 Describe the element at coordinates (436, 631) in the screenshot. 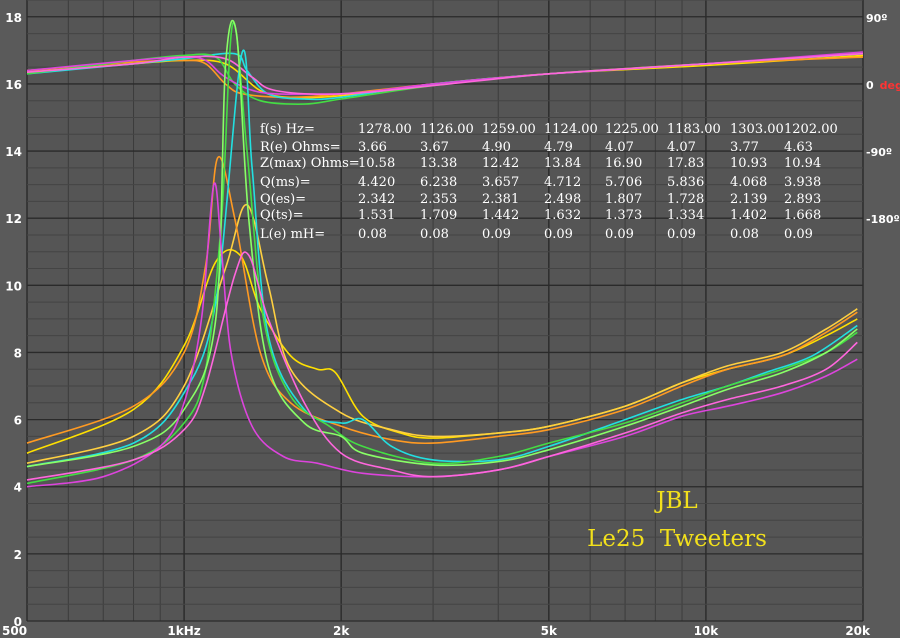

I see `x-axis-ticks: 500 1kHz 2k 5k 10k 20k` at that location.